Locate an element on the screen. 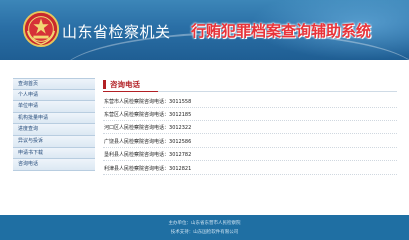  row-phone: 3012322 is located at coordinates (180, 128).